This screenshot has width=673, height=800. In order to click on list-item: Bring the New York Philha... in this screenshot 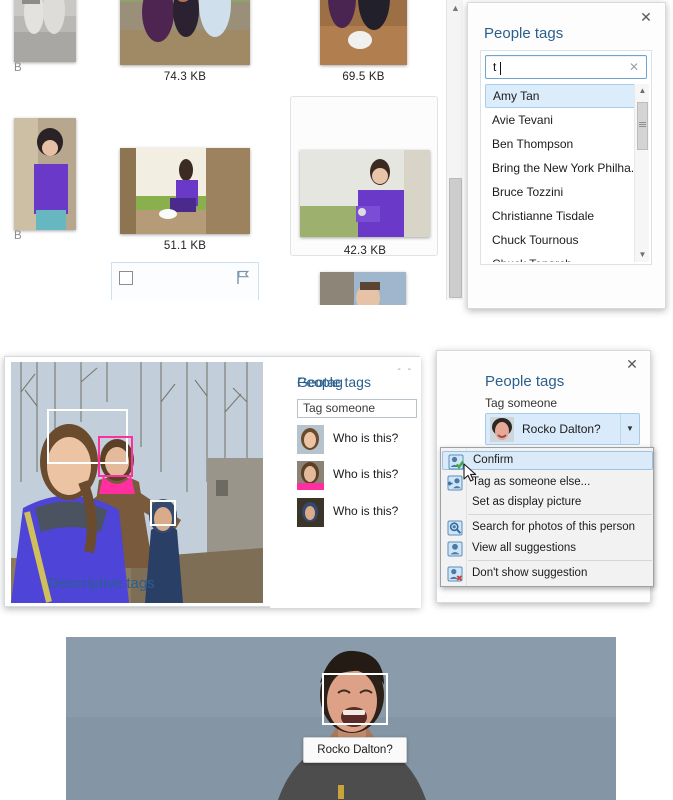, I will do `click(567, 168)`.